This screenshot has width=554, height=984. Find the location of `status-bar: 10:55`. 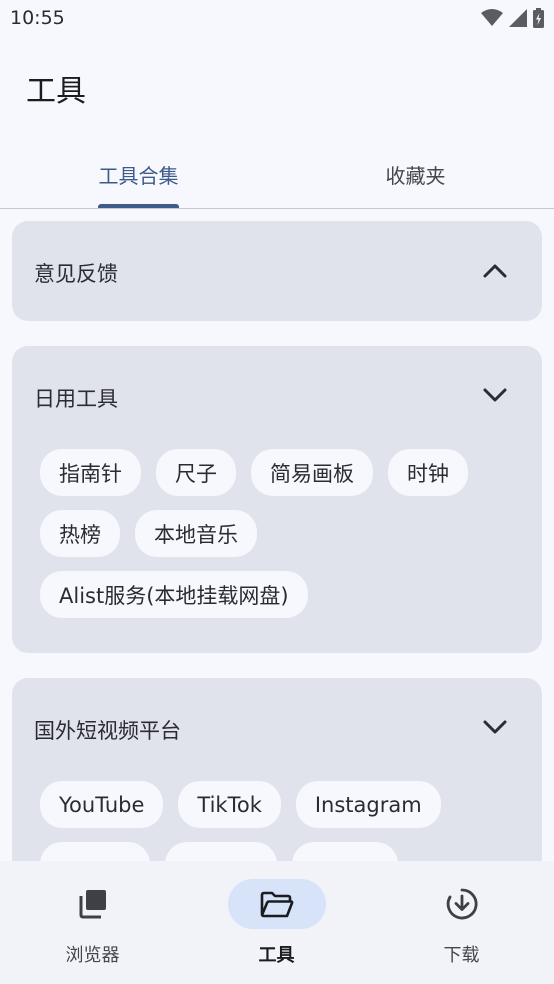

status-bar: 10:55 is located at coordinates (277, 19).